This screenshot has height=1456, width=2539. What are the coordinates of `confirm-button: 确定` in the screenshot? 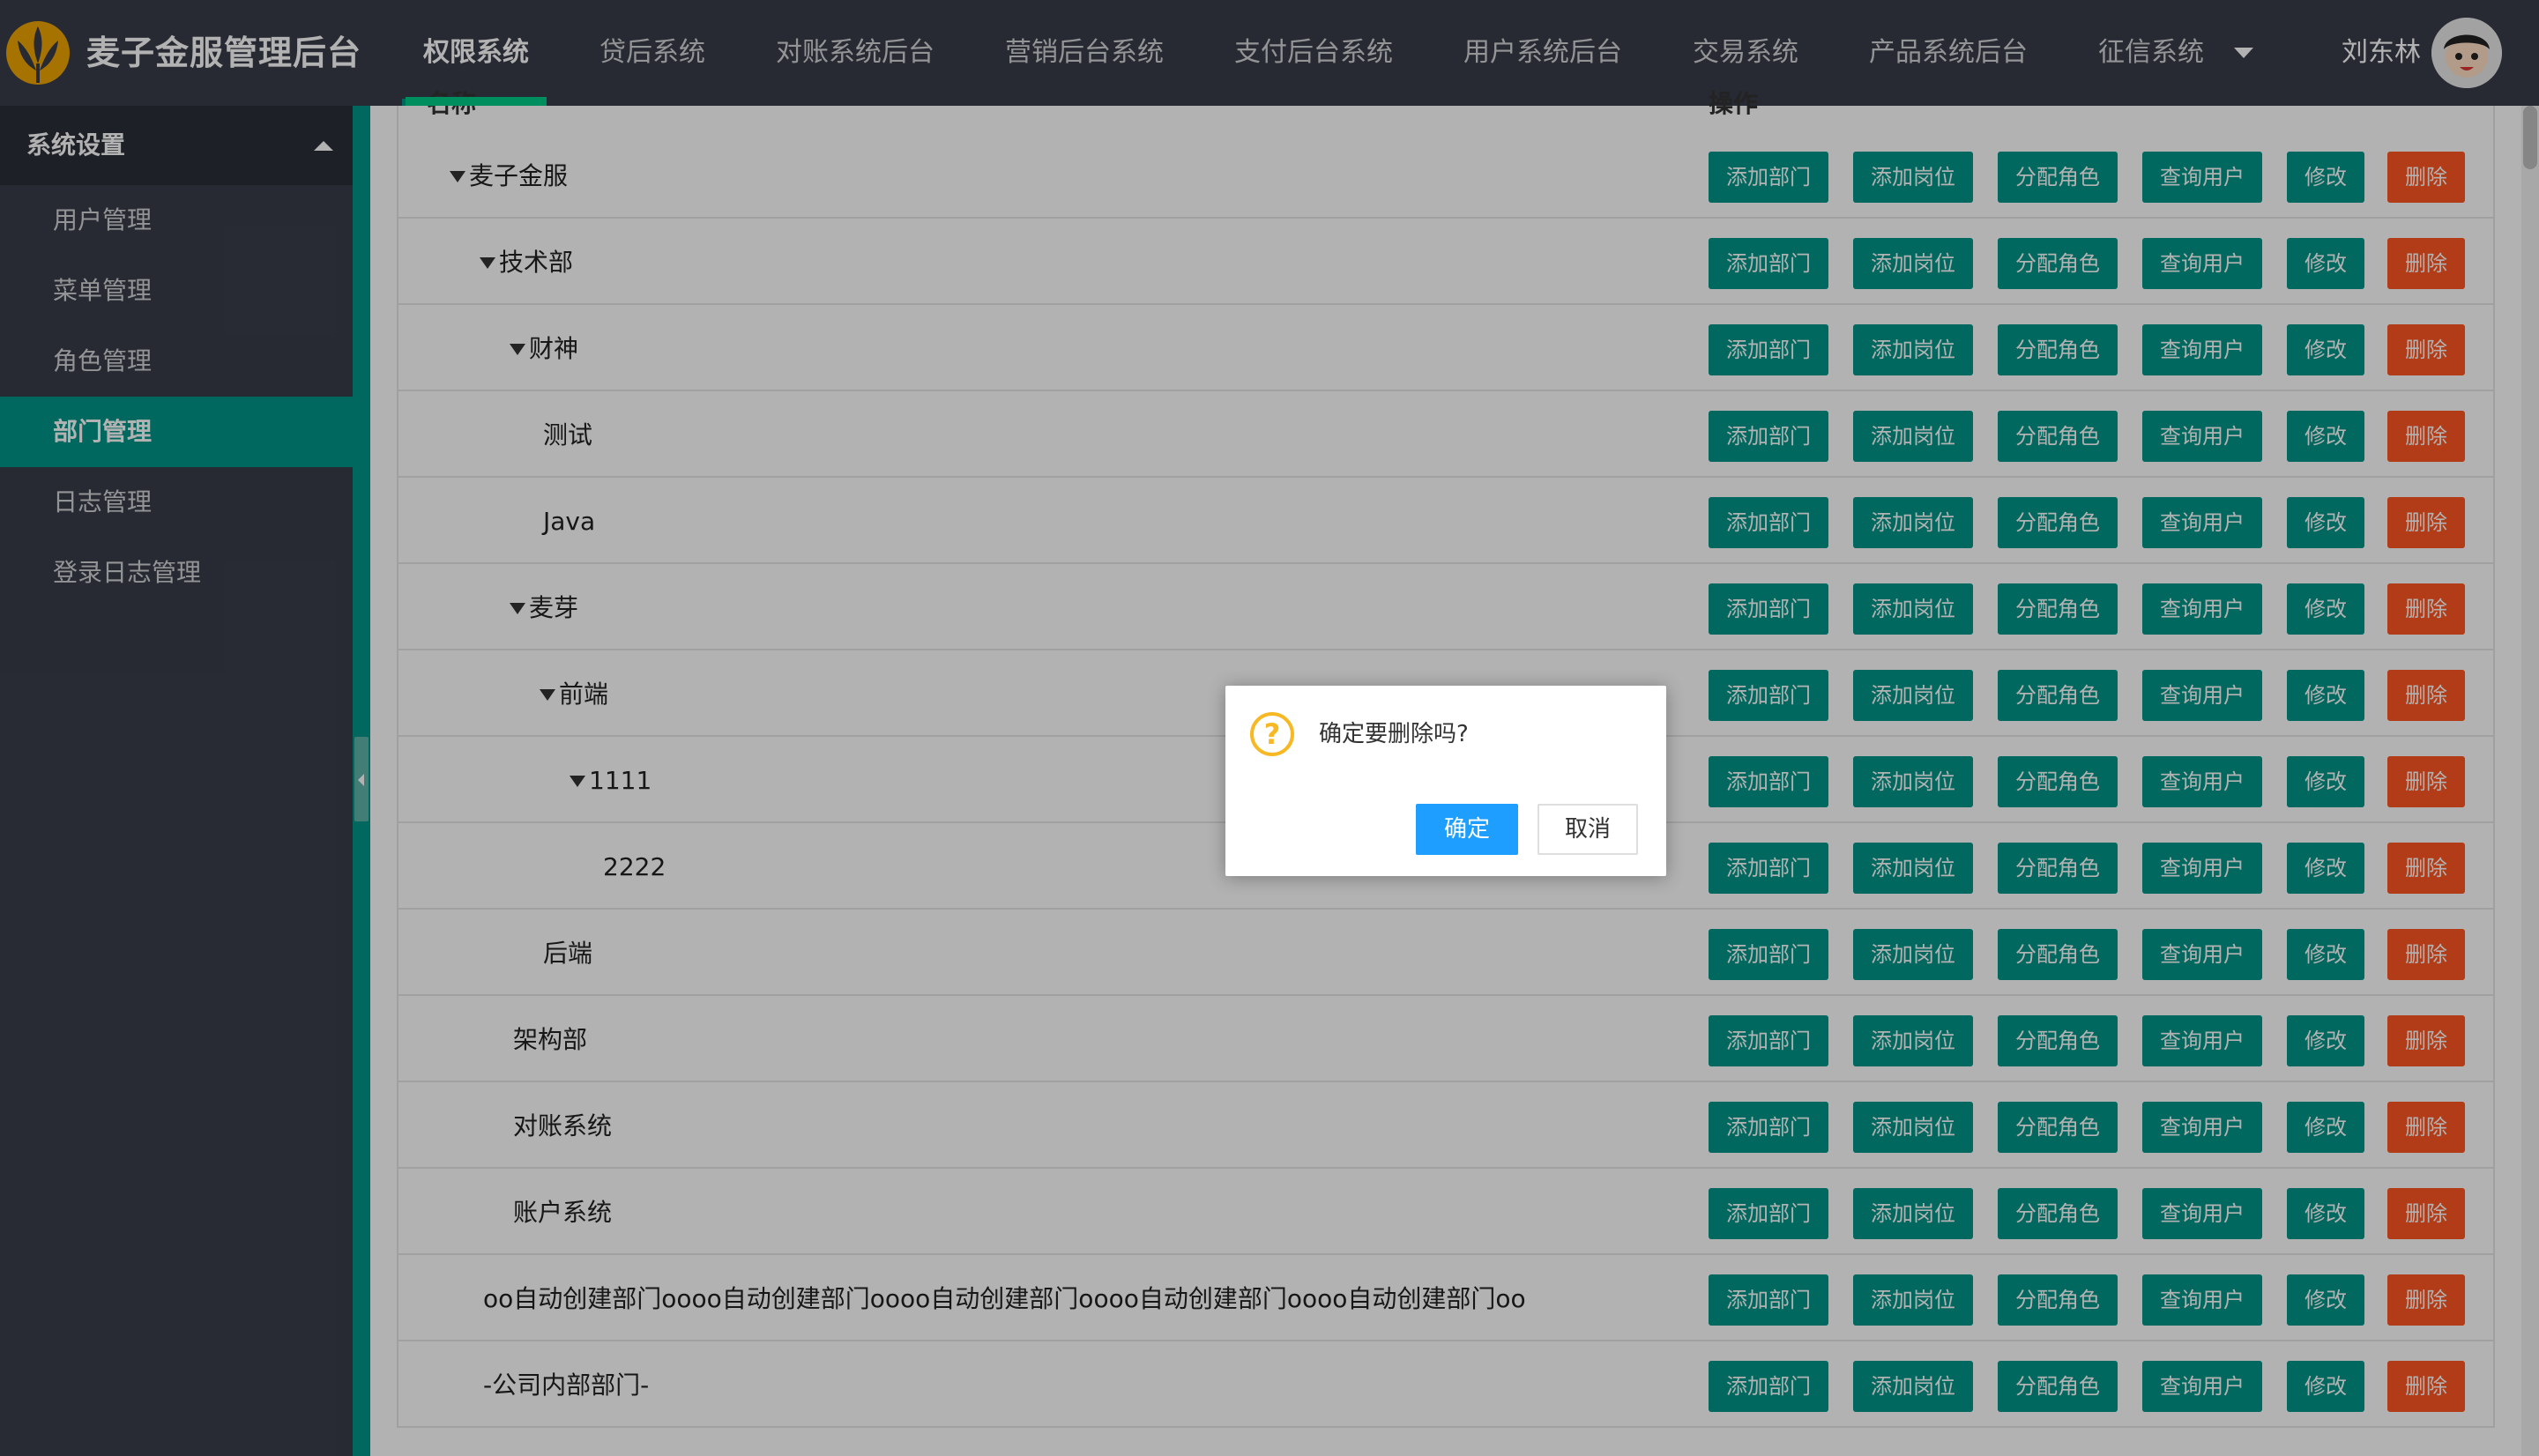 It's located at (1467, 829).